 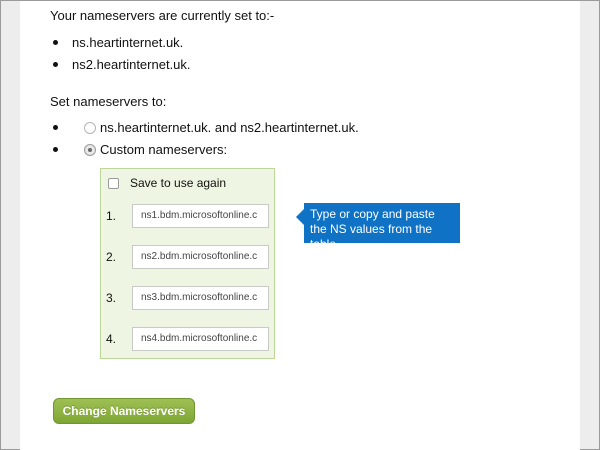 I want to click on nameserver-number: 1., so click(x=111, y=216).